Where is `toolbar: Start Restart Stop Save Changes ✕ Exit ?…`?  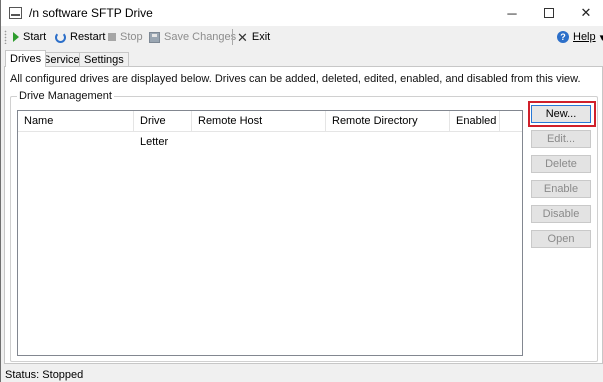 toolbar: Start Restart Stop Save Changes ✕ Exit ?… is located at coordinates (302, 37).